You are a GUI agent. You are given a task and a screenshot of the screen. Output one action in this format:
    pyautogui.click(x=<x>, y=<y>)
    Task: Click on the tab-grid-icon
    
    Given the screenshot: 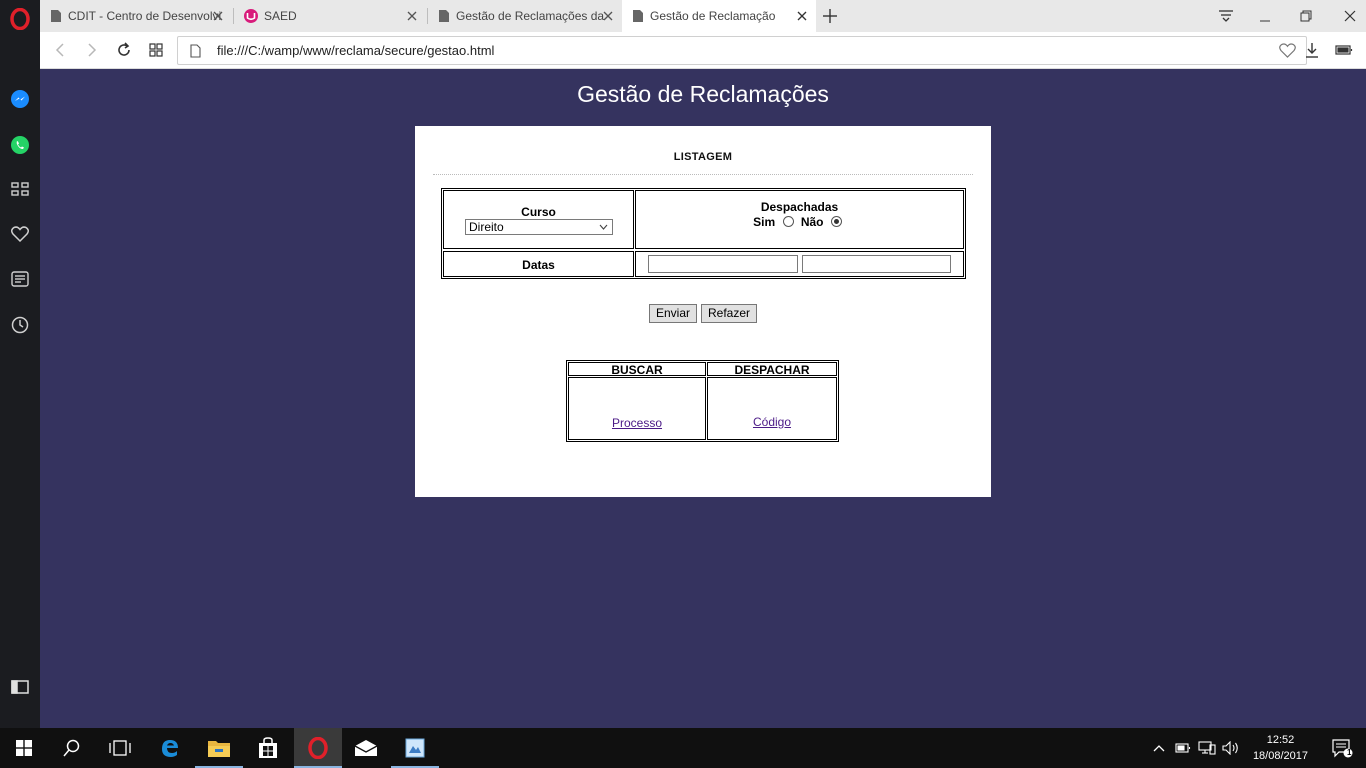 What is the action you would take?
    pyautogui.click(x=156, y=50)
    